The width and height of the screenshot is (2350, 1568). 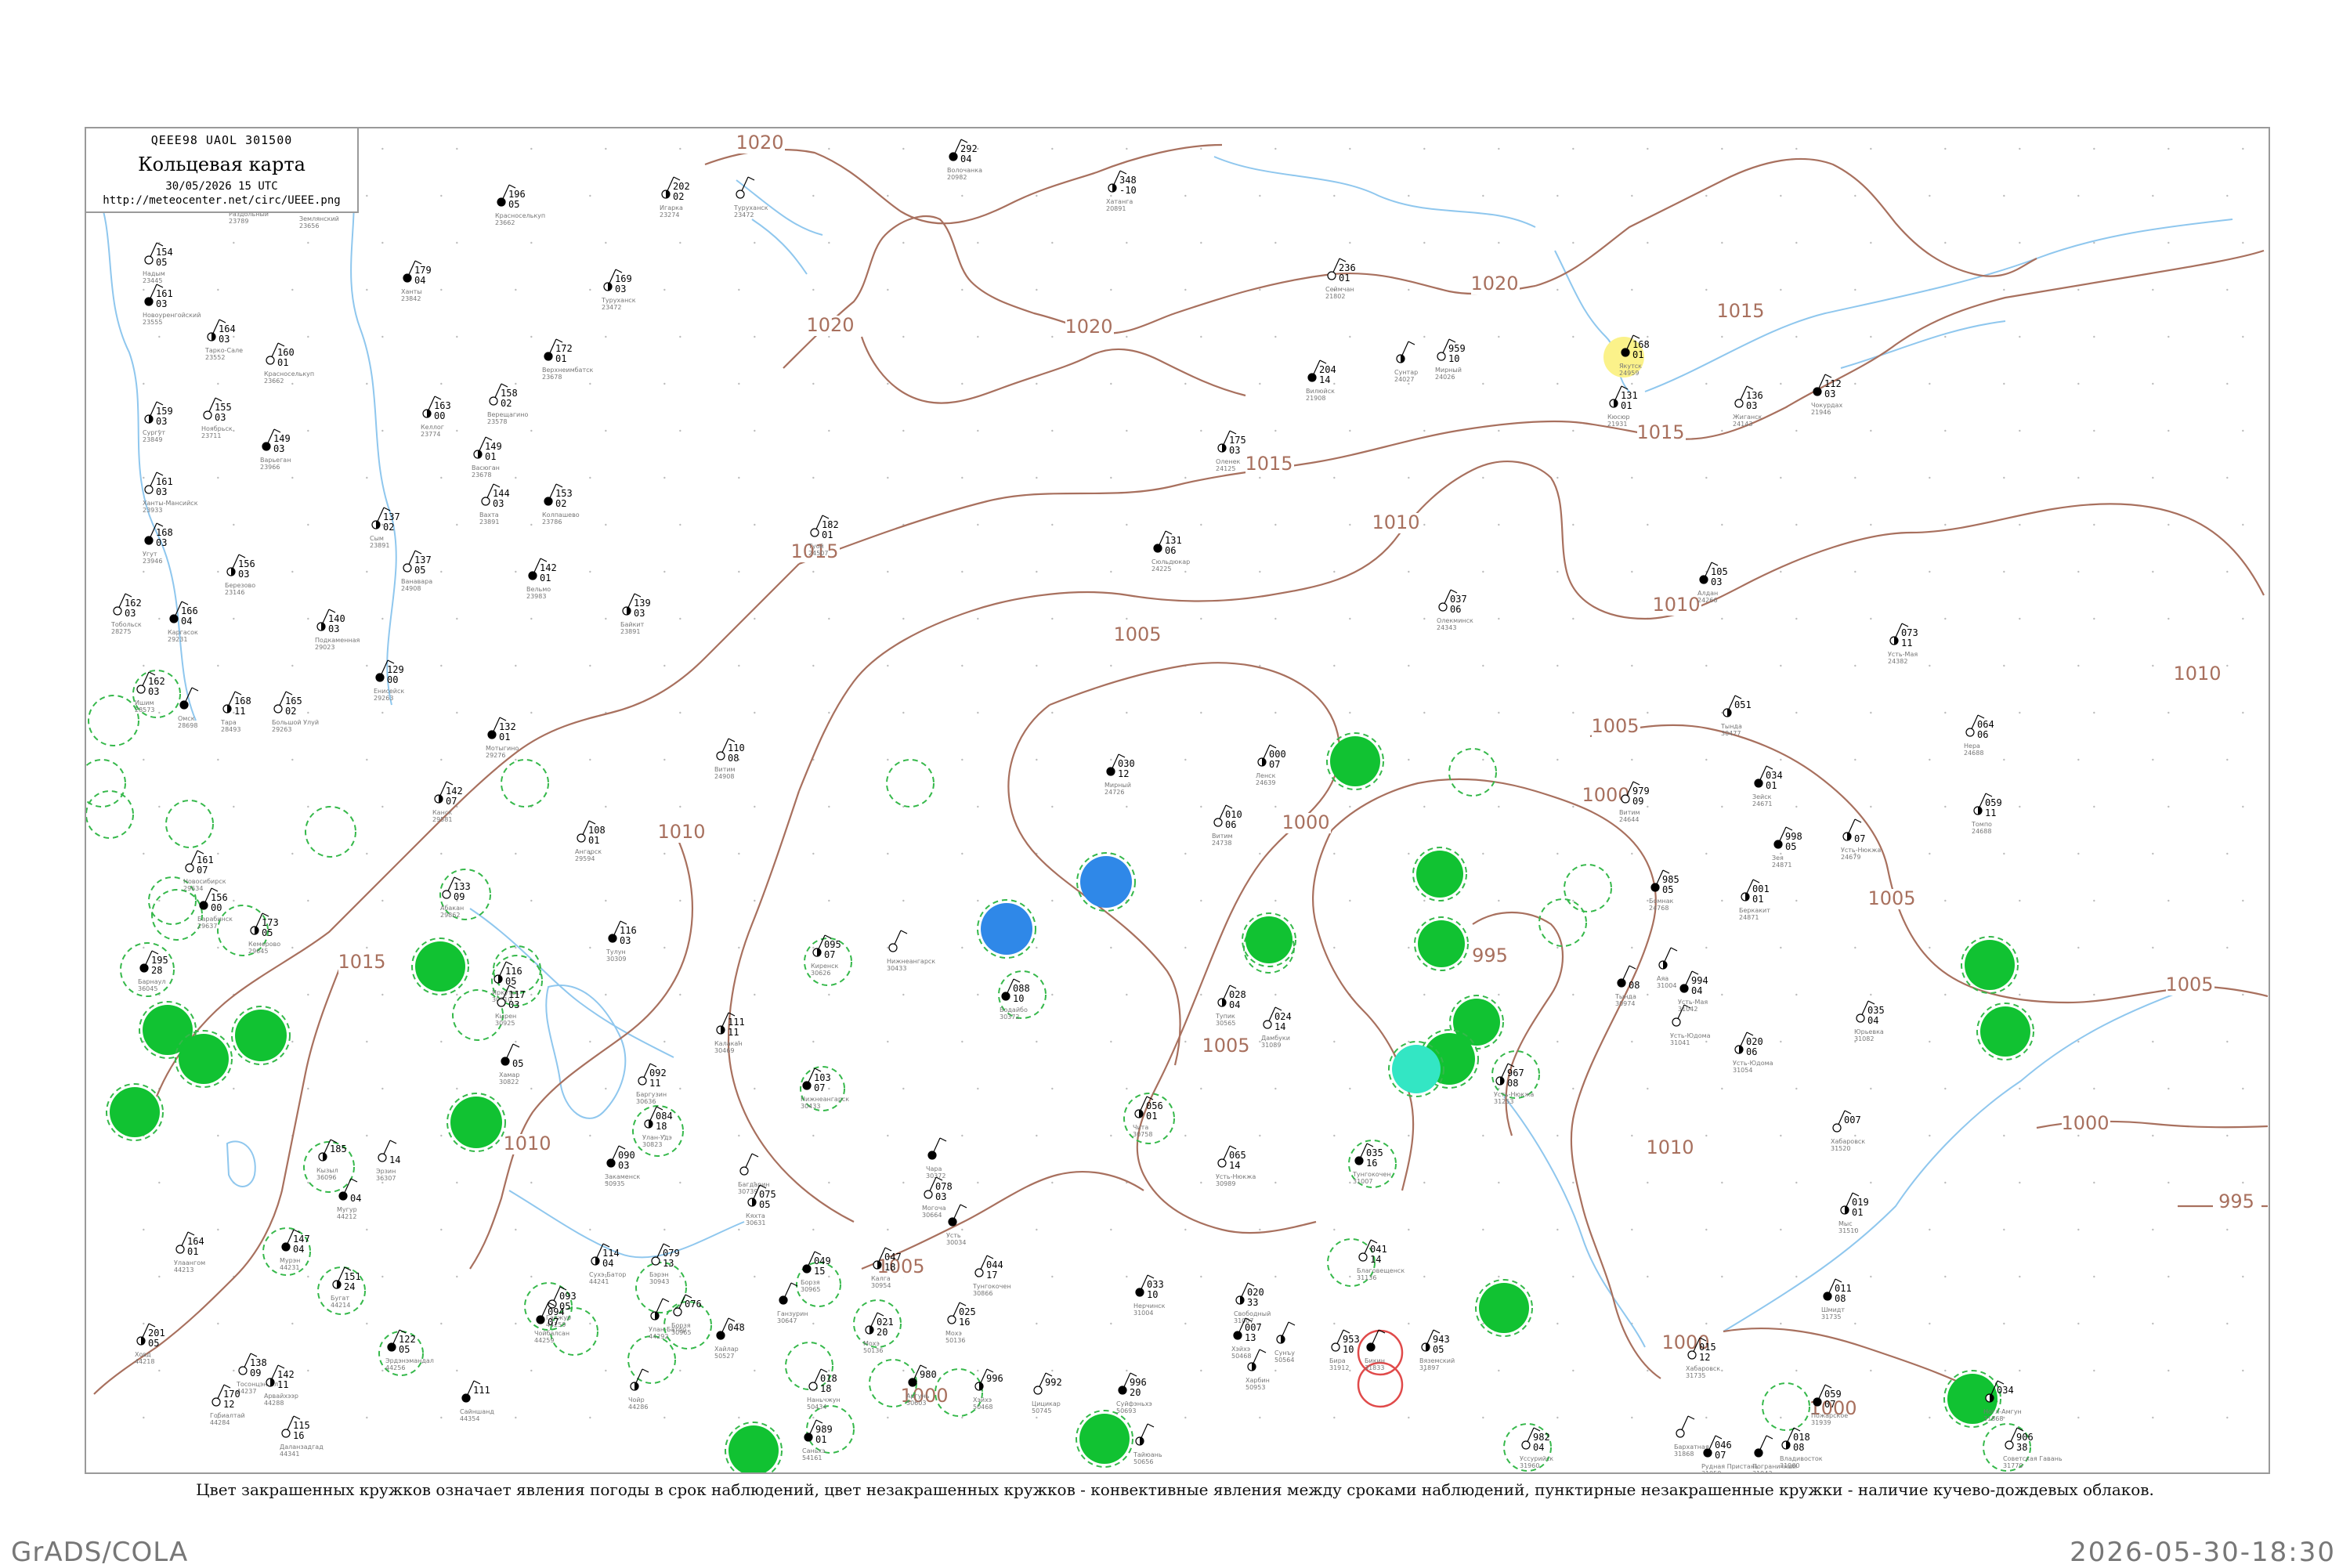 What do you see at coordinates (961, 1323) in the screenshot?
I see `station-model: 02516Мохэ50136` at bounding box center [961, 1323].